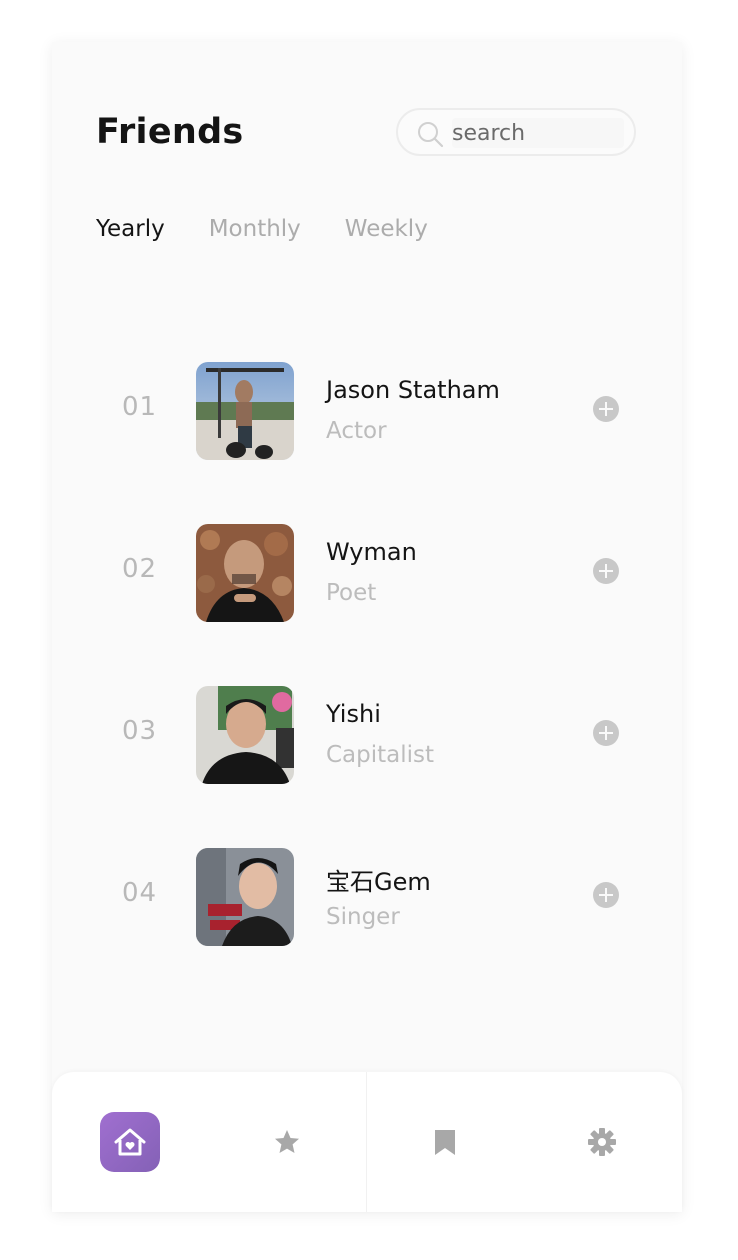  I want to click on list-item: 03 Yishi Capitalist, so click(367, 767).